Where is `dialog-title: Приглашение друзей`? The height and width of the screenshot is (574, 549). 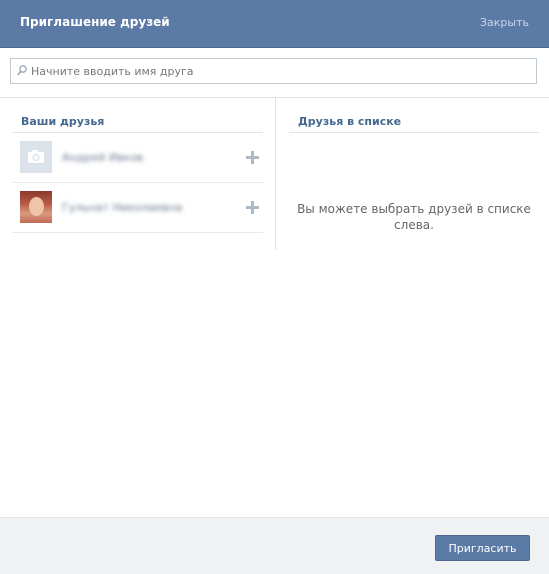
dialog-title: Приглашение друзей is located at coordinates (95, 22).